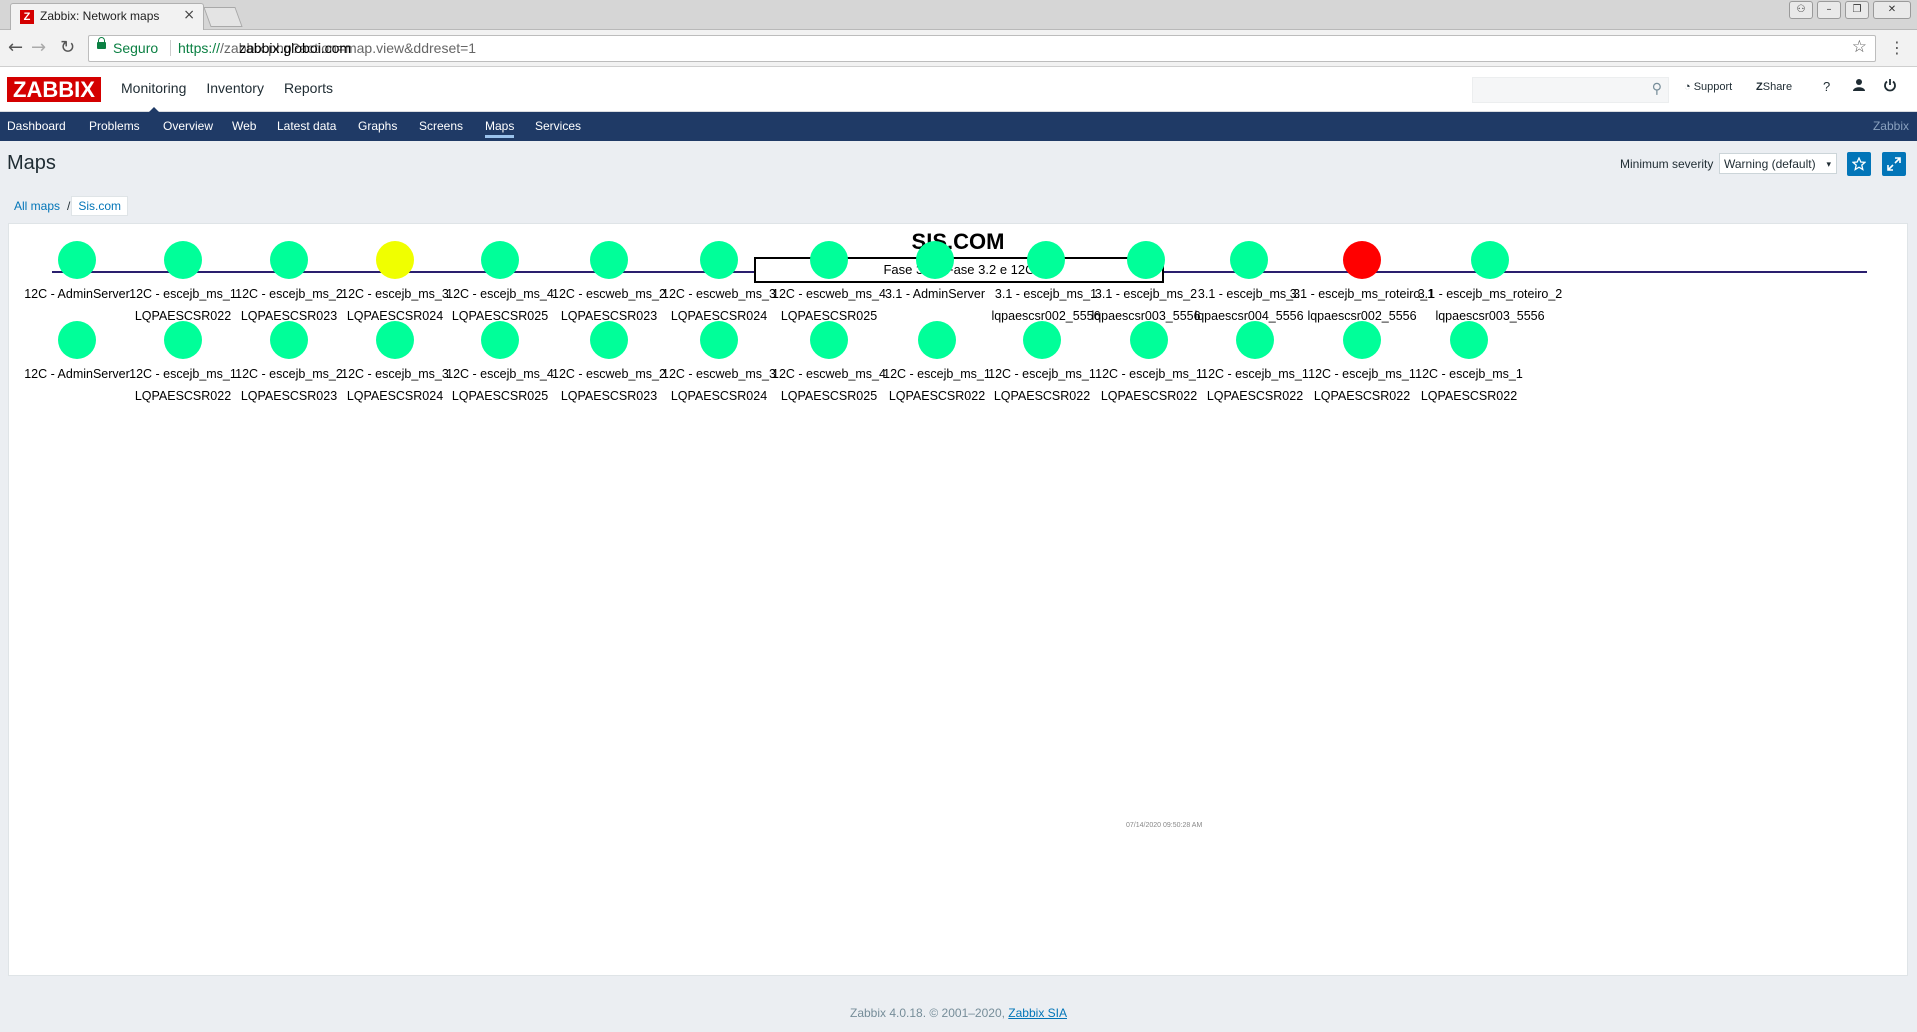  Describe the element at coordinates (377, 126) in the screenshot. I see `subnav-graphs: Graphs` at that location.